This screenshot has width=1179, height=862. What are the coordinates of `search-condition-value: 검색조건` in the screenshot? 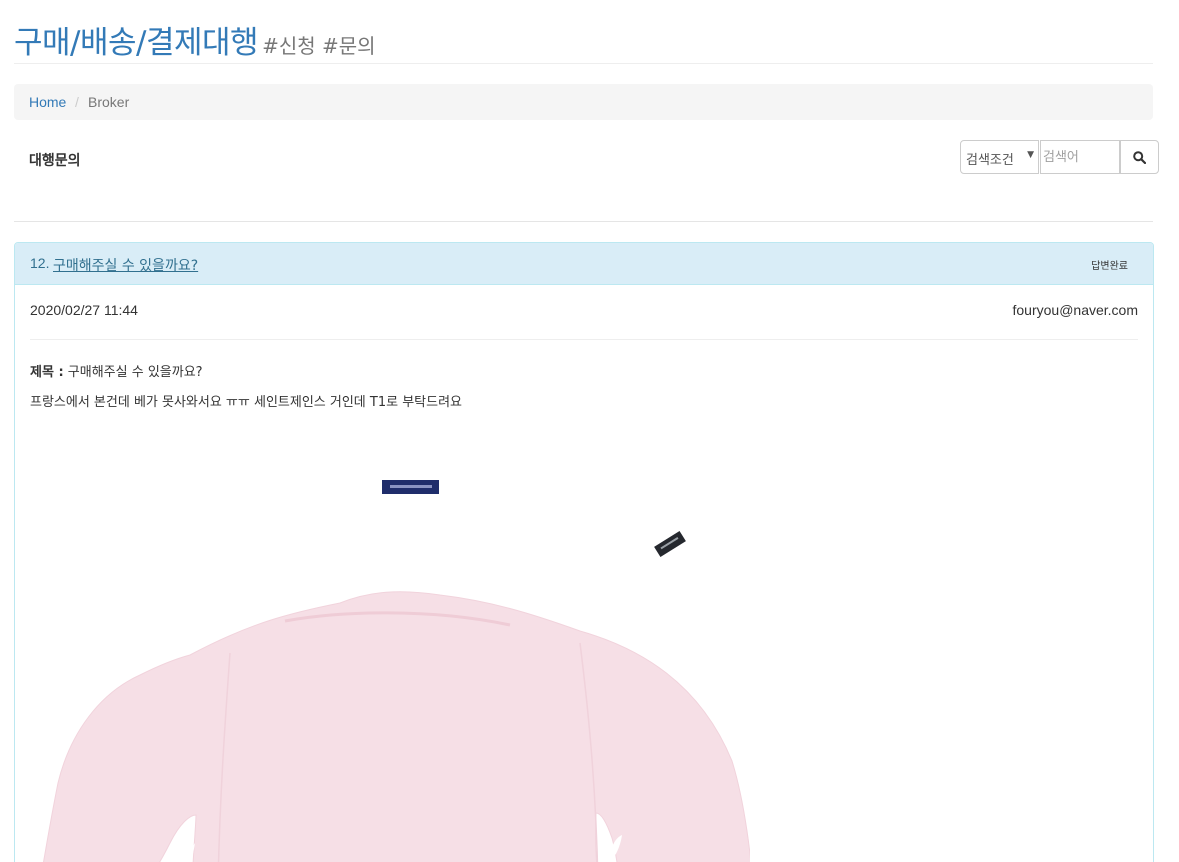 It's located at (990, 160).